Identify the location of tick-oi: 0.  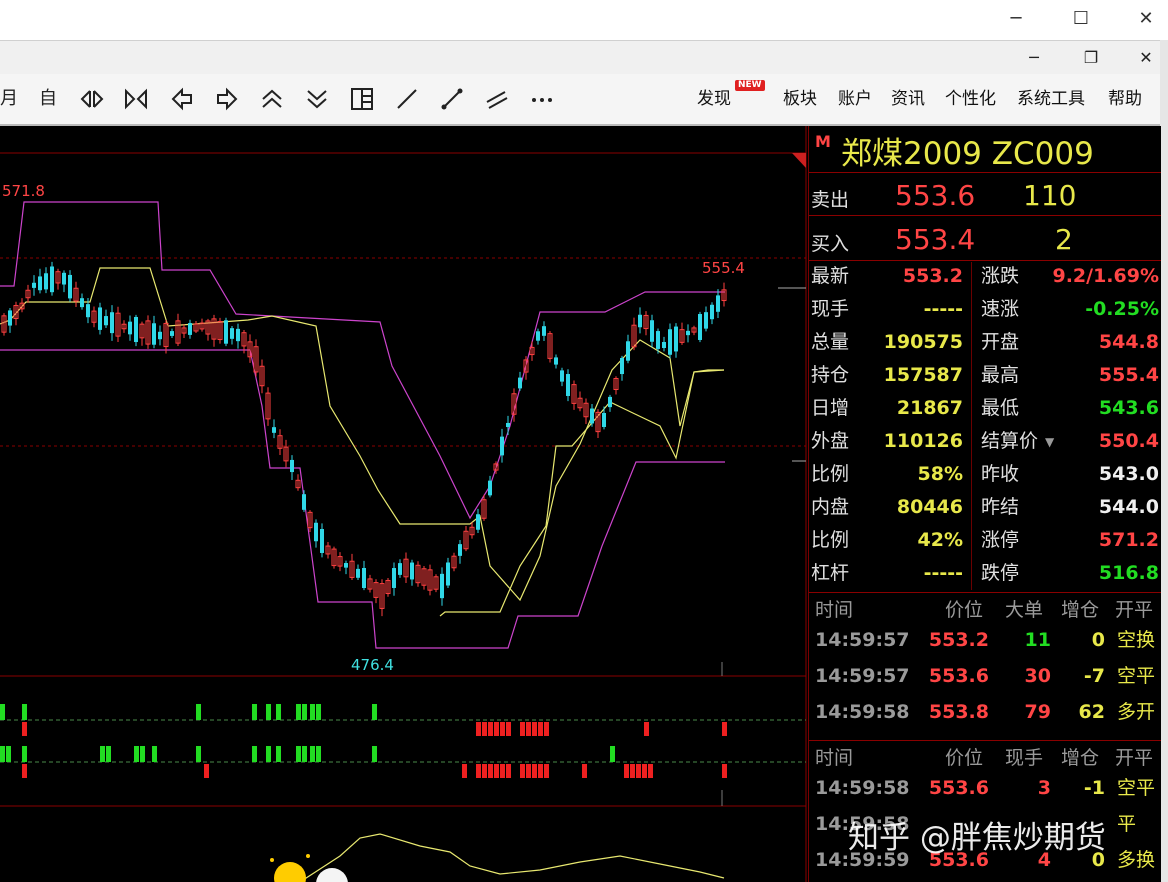
(1098, 640).